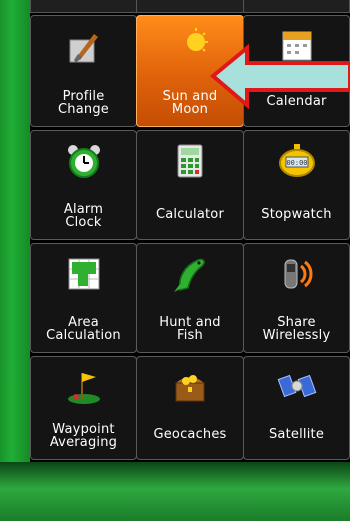  What do you see at coordinates (83, 388) in the screenshot?
I see `waypoint-flag-icon` at bounding box center [83, 388].